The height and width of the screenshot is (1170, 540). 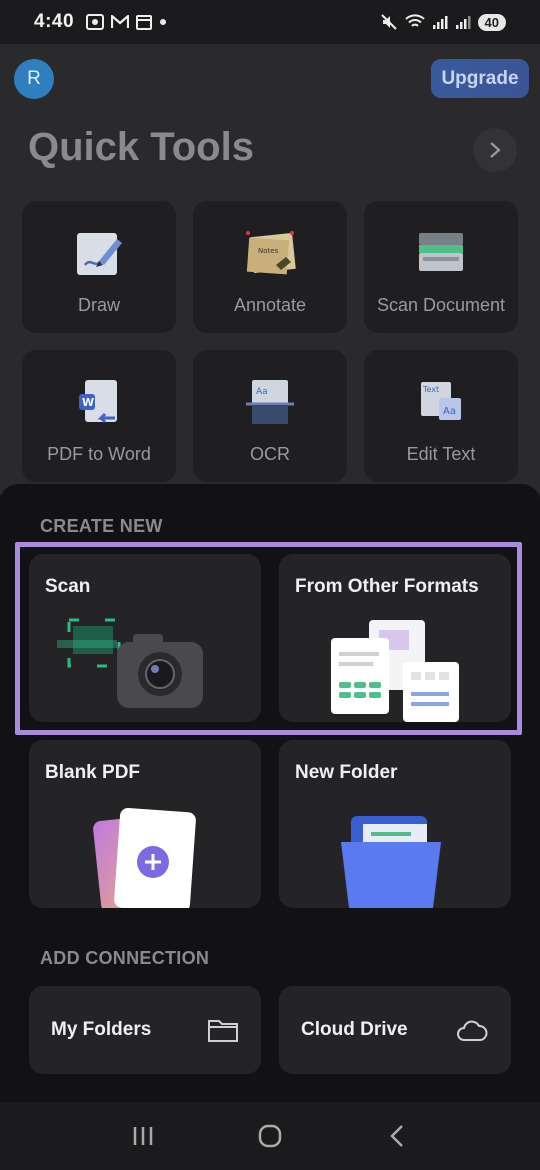 What do you see at coordinates (430, 389) in the screenshot?
I see `svg-text: Text` at bounding box center [430, 389].